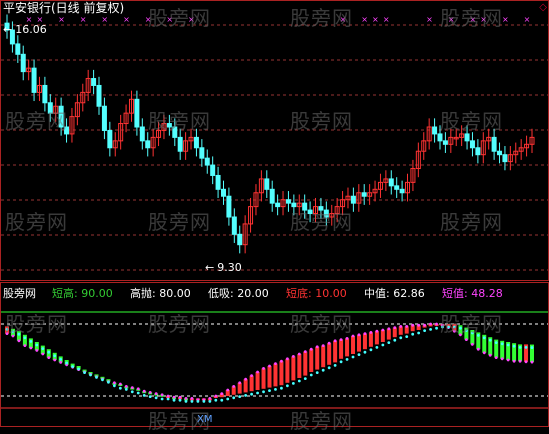  Describe the element at coordinates (472, 293) in the screenshot. I see `indicator-item-5: 短值: 48.28` at that location.